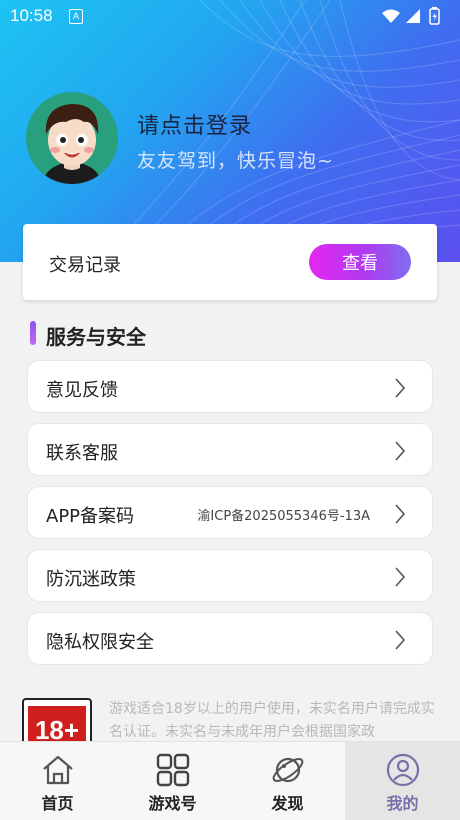 This screenshot has height=820, width=460. I want to click on section-title: 服务与安全, so click(96, 337).